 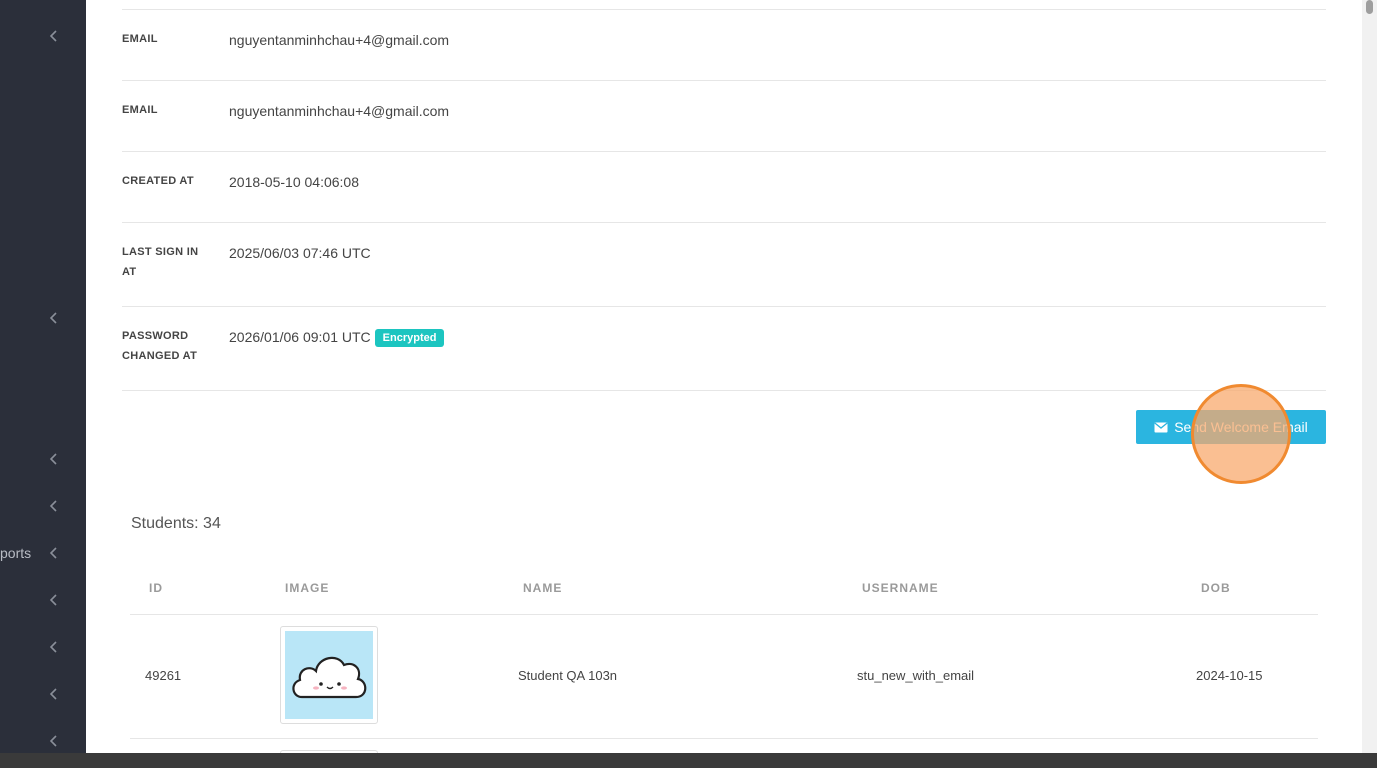 I want to click on detail-value: 2018-05-10 04:06:08, so click(x=294, y=182).